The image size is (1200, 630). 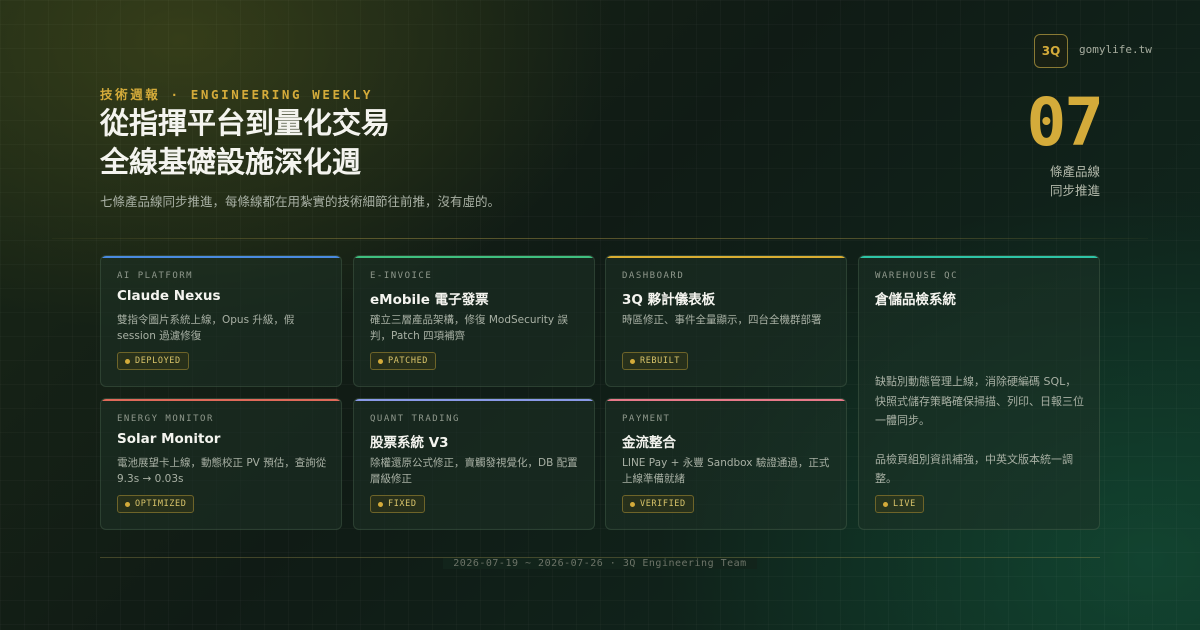 I want to click on status-badge: LIVE, so click(x=899, y=504).